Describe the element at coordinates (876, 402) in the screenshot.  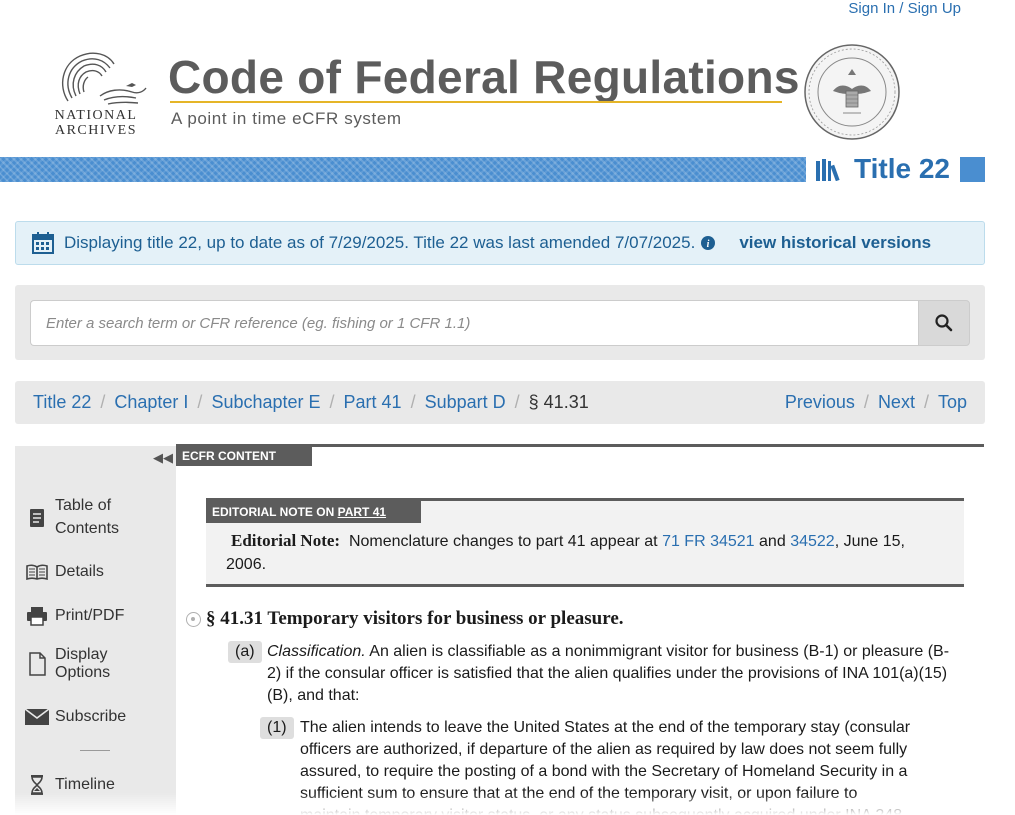
I see `section-navigation: Previous / Next / Top` at that location.